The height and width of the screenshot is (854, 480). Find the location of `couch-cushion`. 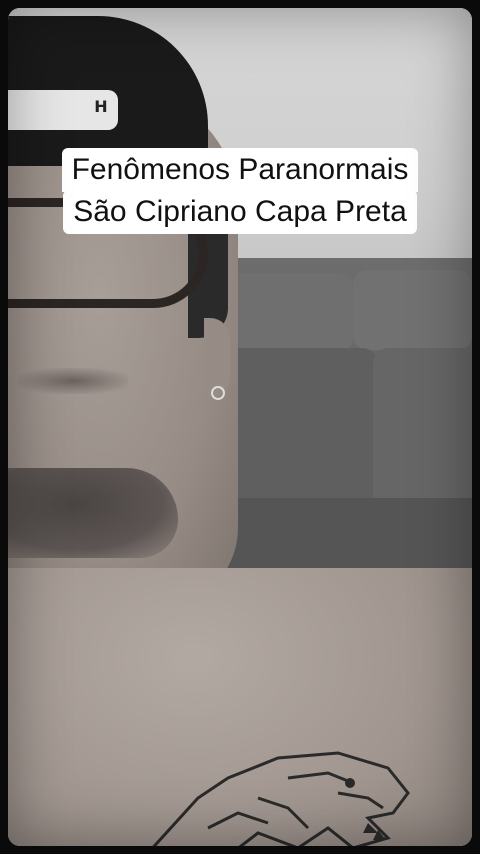

couch-cushion is located at coordinates (412, 310).